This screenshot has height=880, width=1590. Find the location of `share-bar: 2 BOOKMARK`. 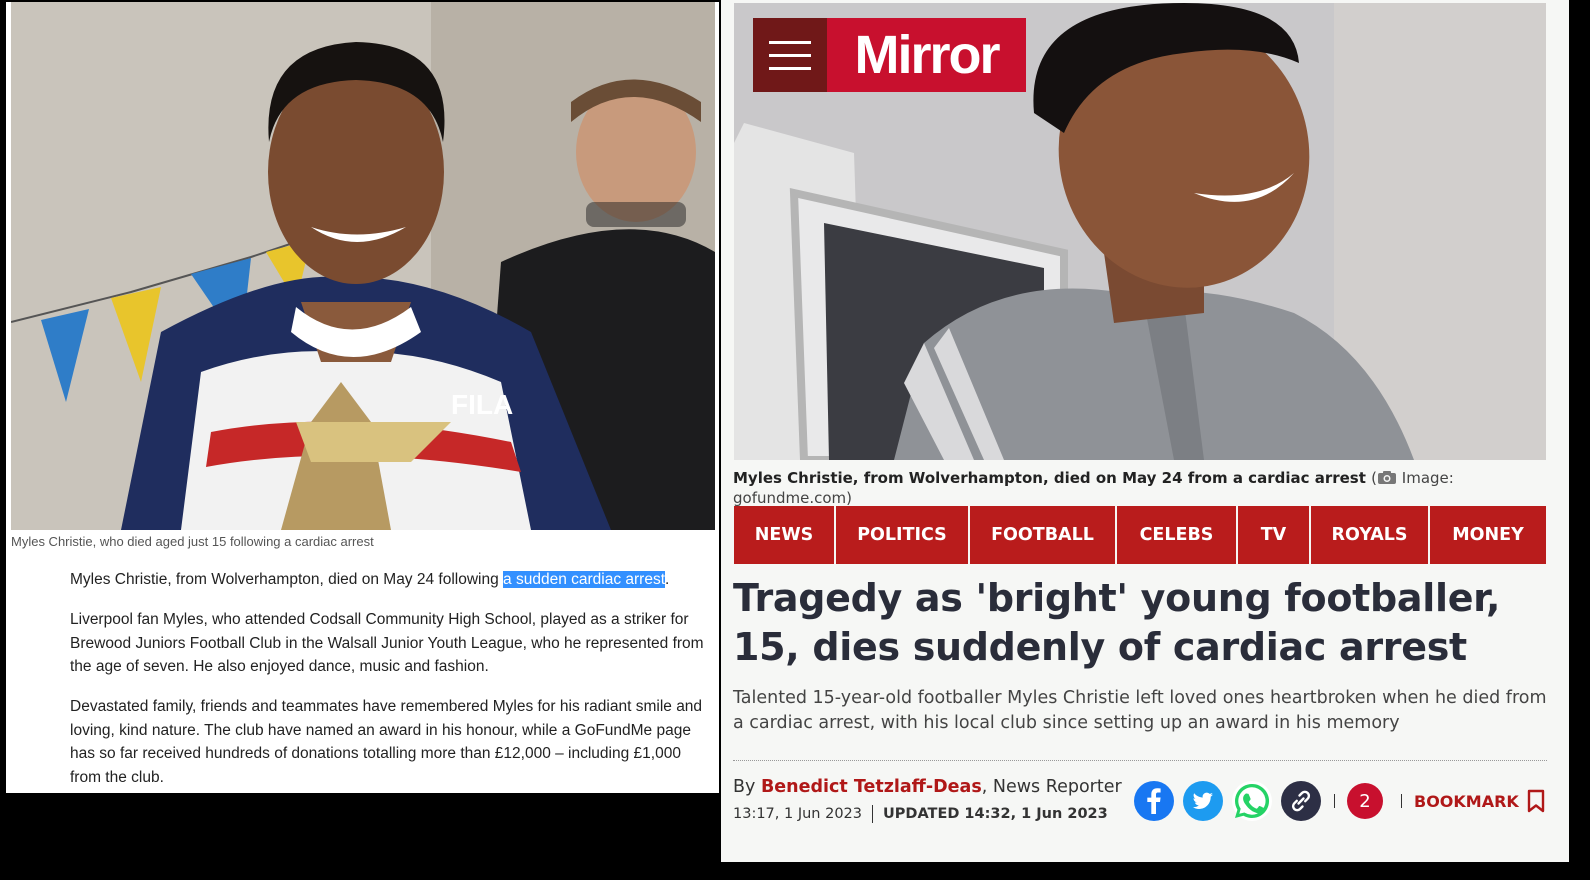

share-bar: 2 BOOKMARK is located at coordinates (1339, 801).